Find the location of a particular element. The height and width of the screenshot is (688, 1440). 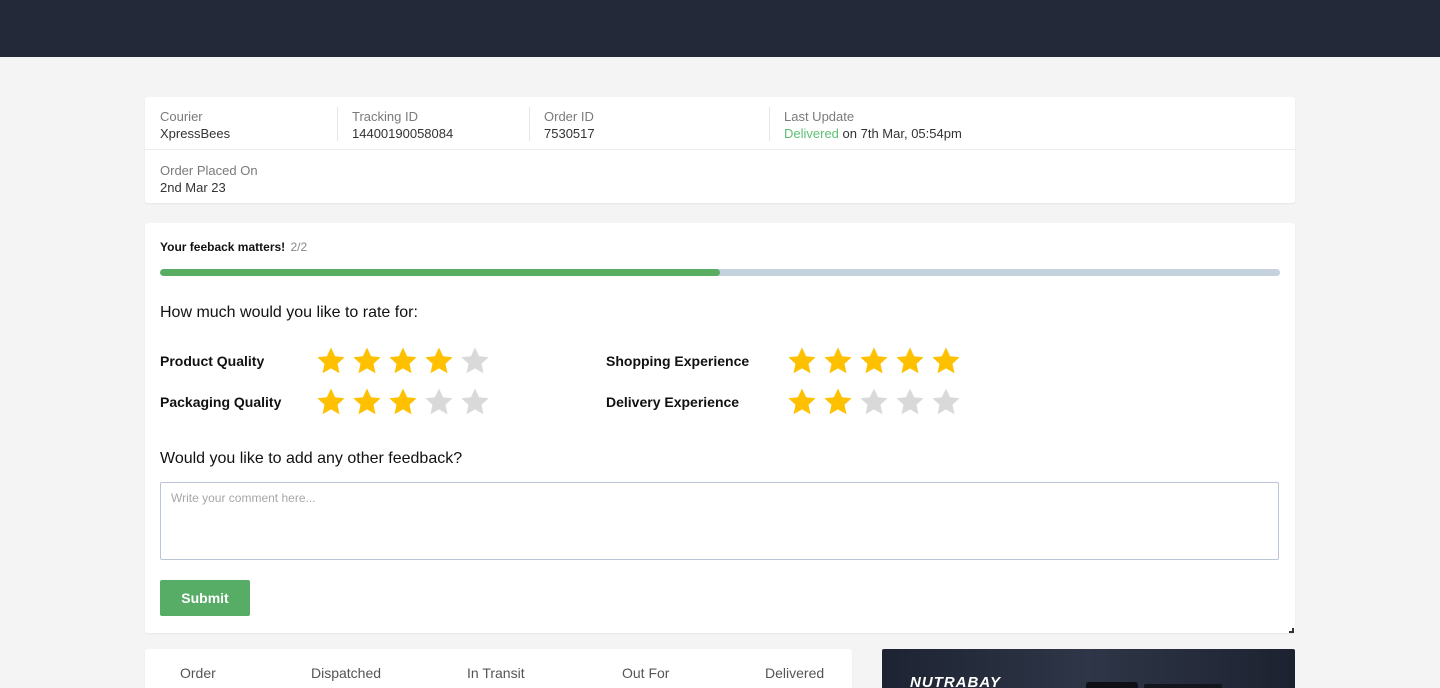

feedback-step-counter: 2/2 is located at coordinates (299, 247).